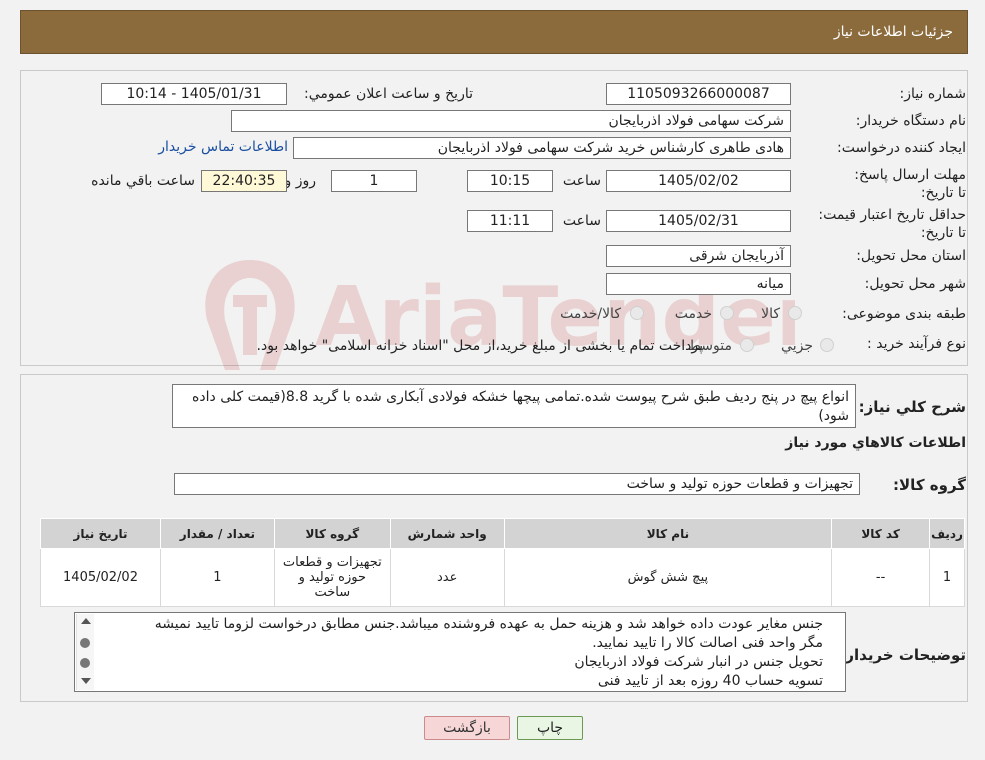 The image size is (985, 760). What do you see at coordinates (100, 577) in the screenshot?
I see `cell-date: 1405/02/02` at bounding box center [100, 577].